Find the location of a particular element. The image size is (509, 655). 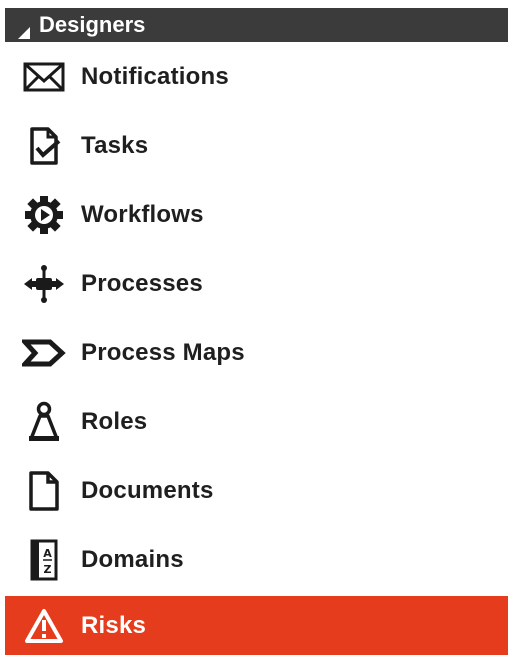

triangle-down-icon is located at coordinates (24, 29).